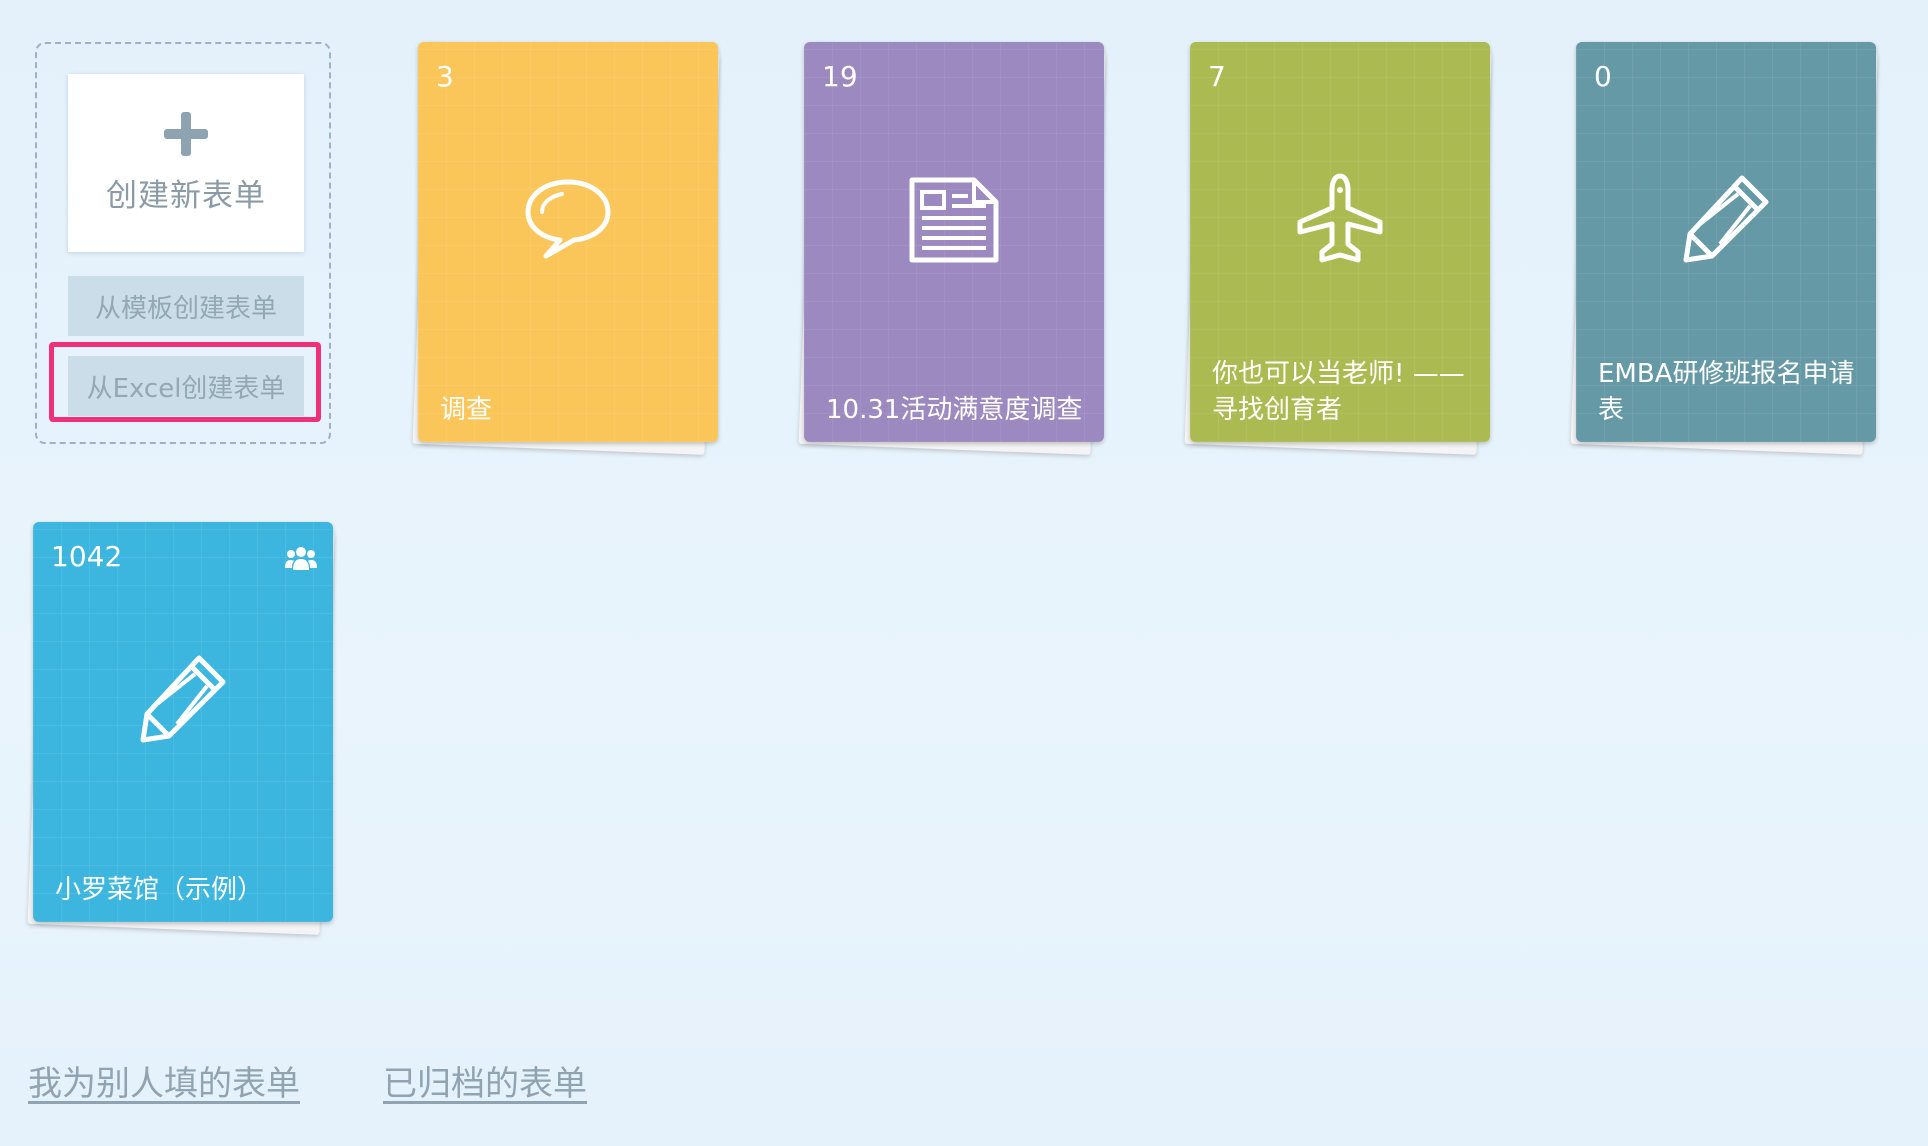 The width and height of the screenshot is (1928, 1146). I want to click on form-card: 7 你也可以当老师! —— 寻找创育者, so click(1340, 242).